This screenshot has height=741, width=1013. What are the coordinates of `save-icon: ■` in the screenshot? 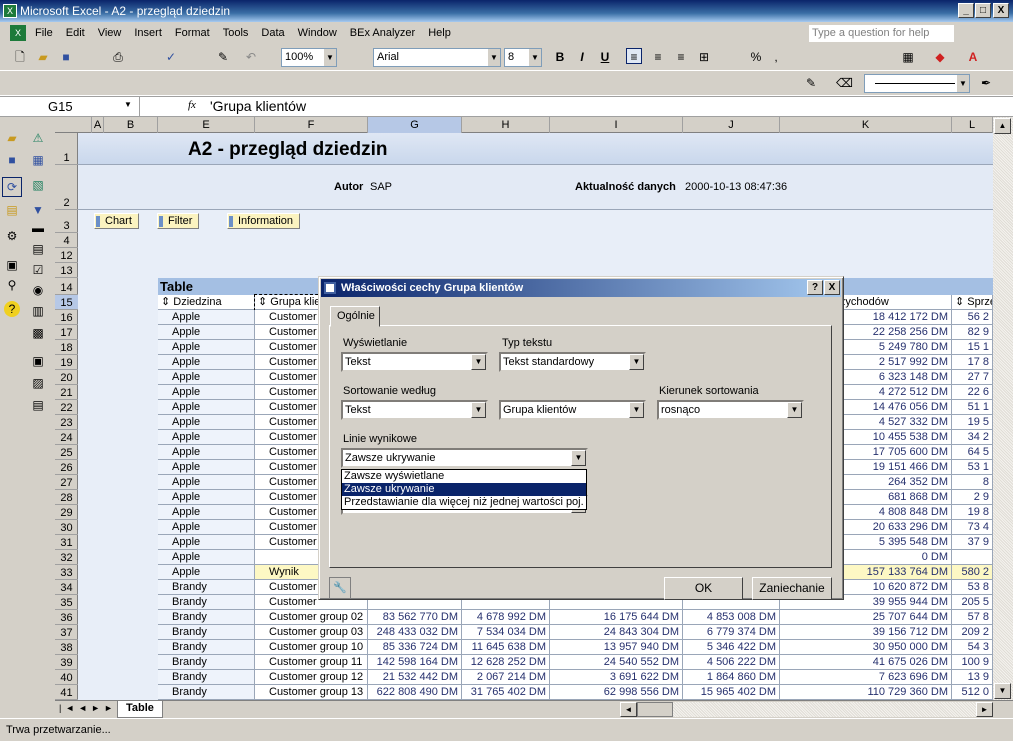 It's located at (66, 57).